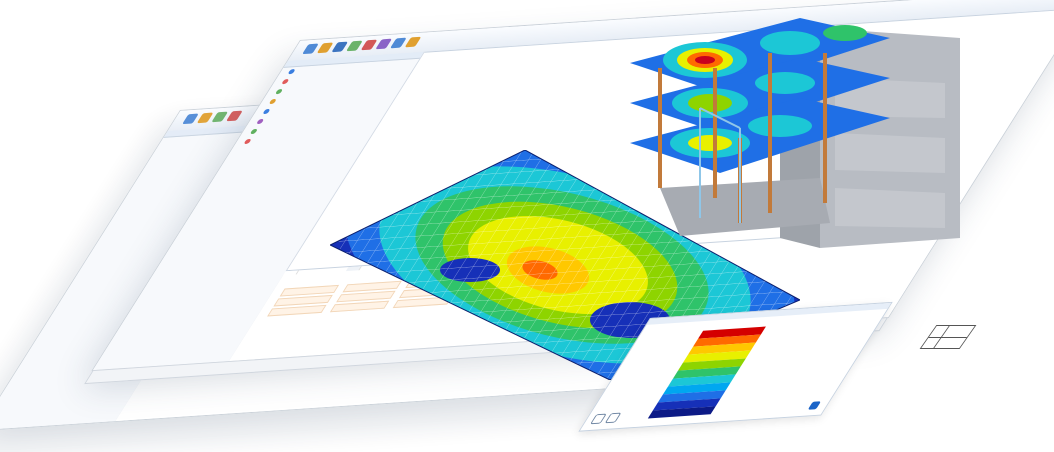  What do you see at coordinates (234, 116) in the screenshot?
I see `toolbar-icon` at bounding box center [234, 116].